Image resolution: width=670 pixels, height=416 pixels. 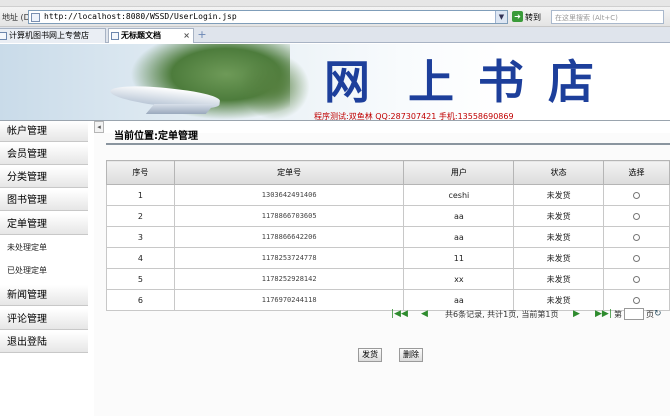 What do you see at coordinates (141, 35) in the screenshot?
I see `tab-label: 无标题文档` at bounding box center [141, 35].